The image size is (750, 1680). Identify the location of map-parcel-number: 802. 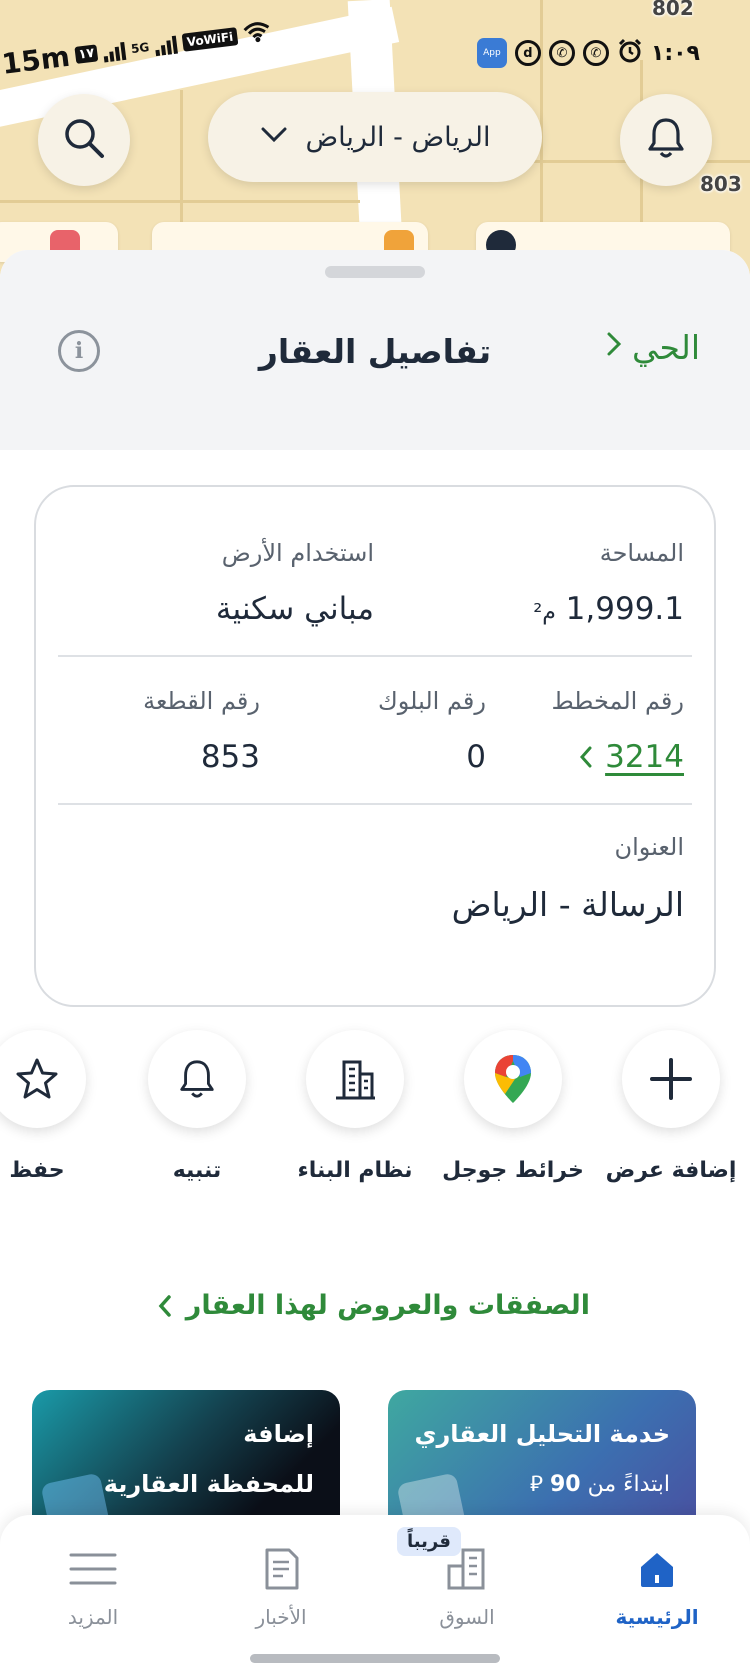
(673, 10).